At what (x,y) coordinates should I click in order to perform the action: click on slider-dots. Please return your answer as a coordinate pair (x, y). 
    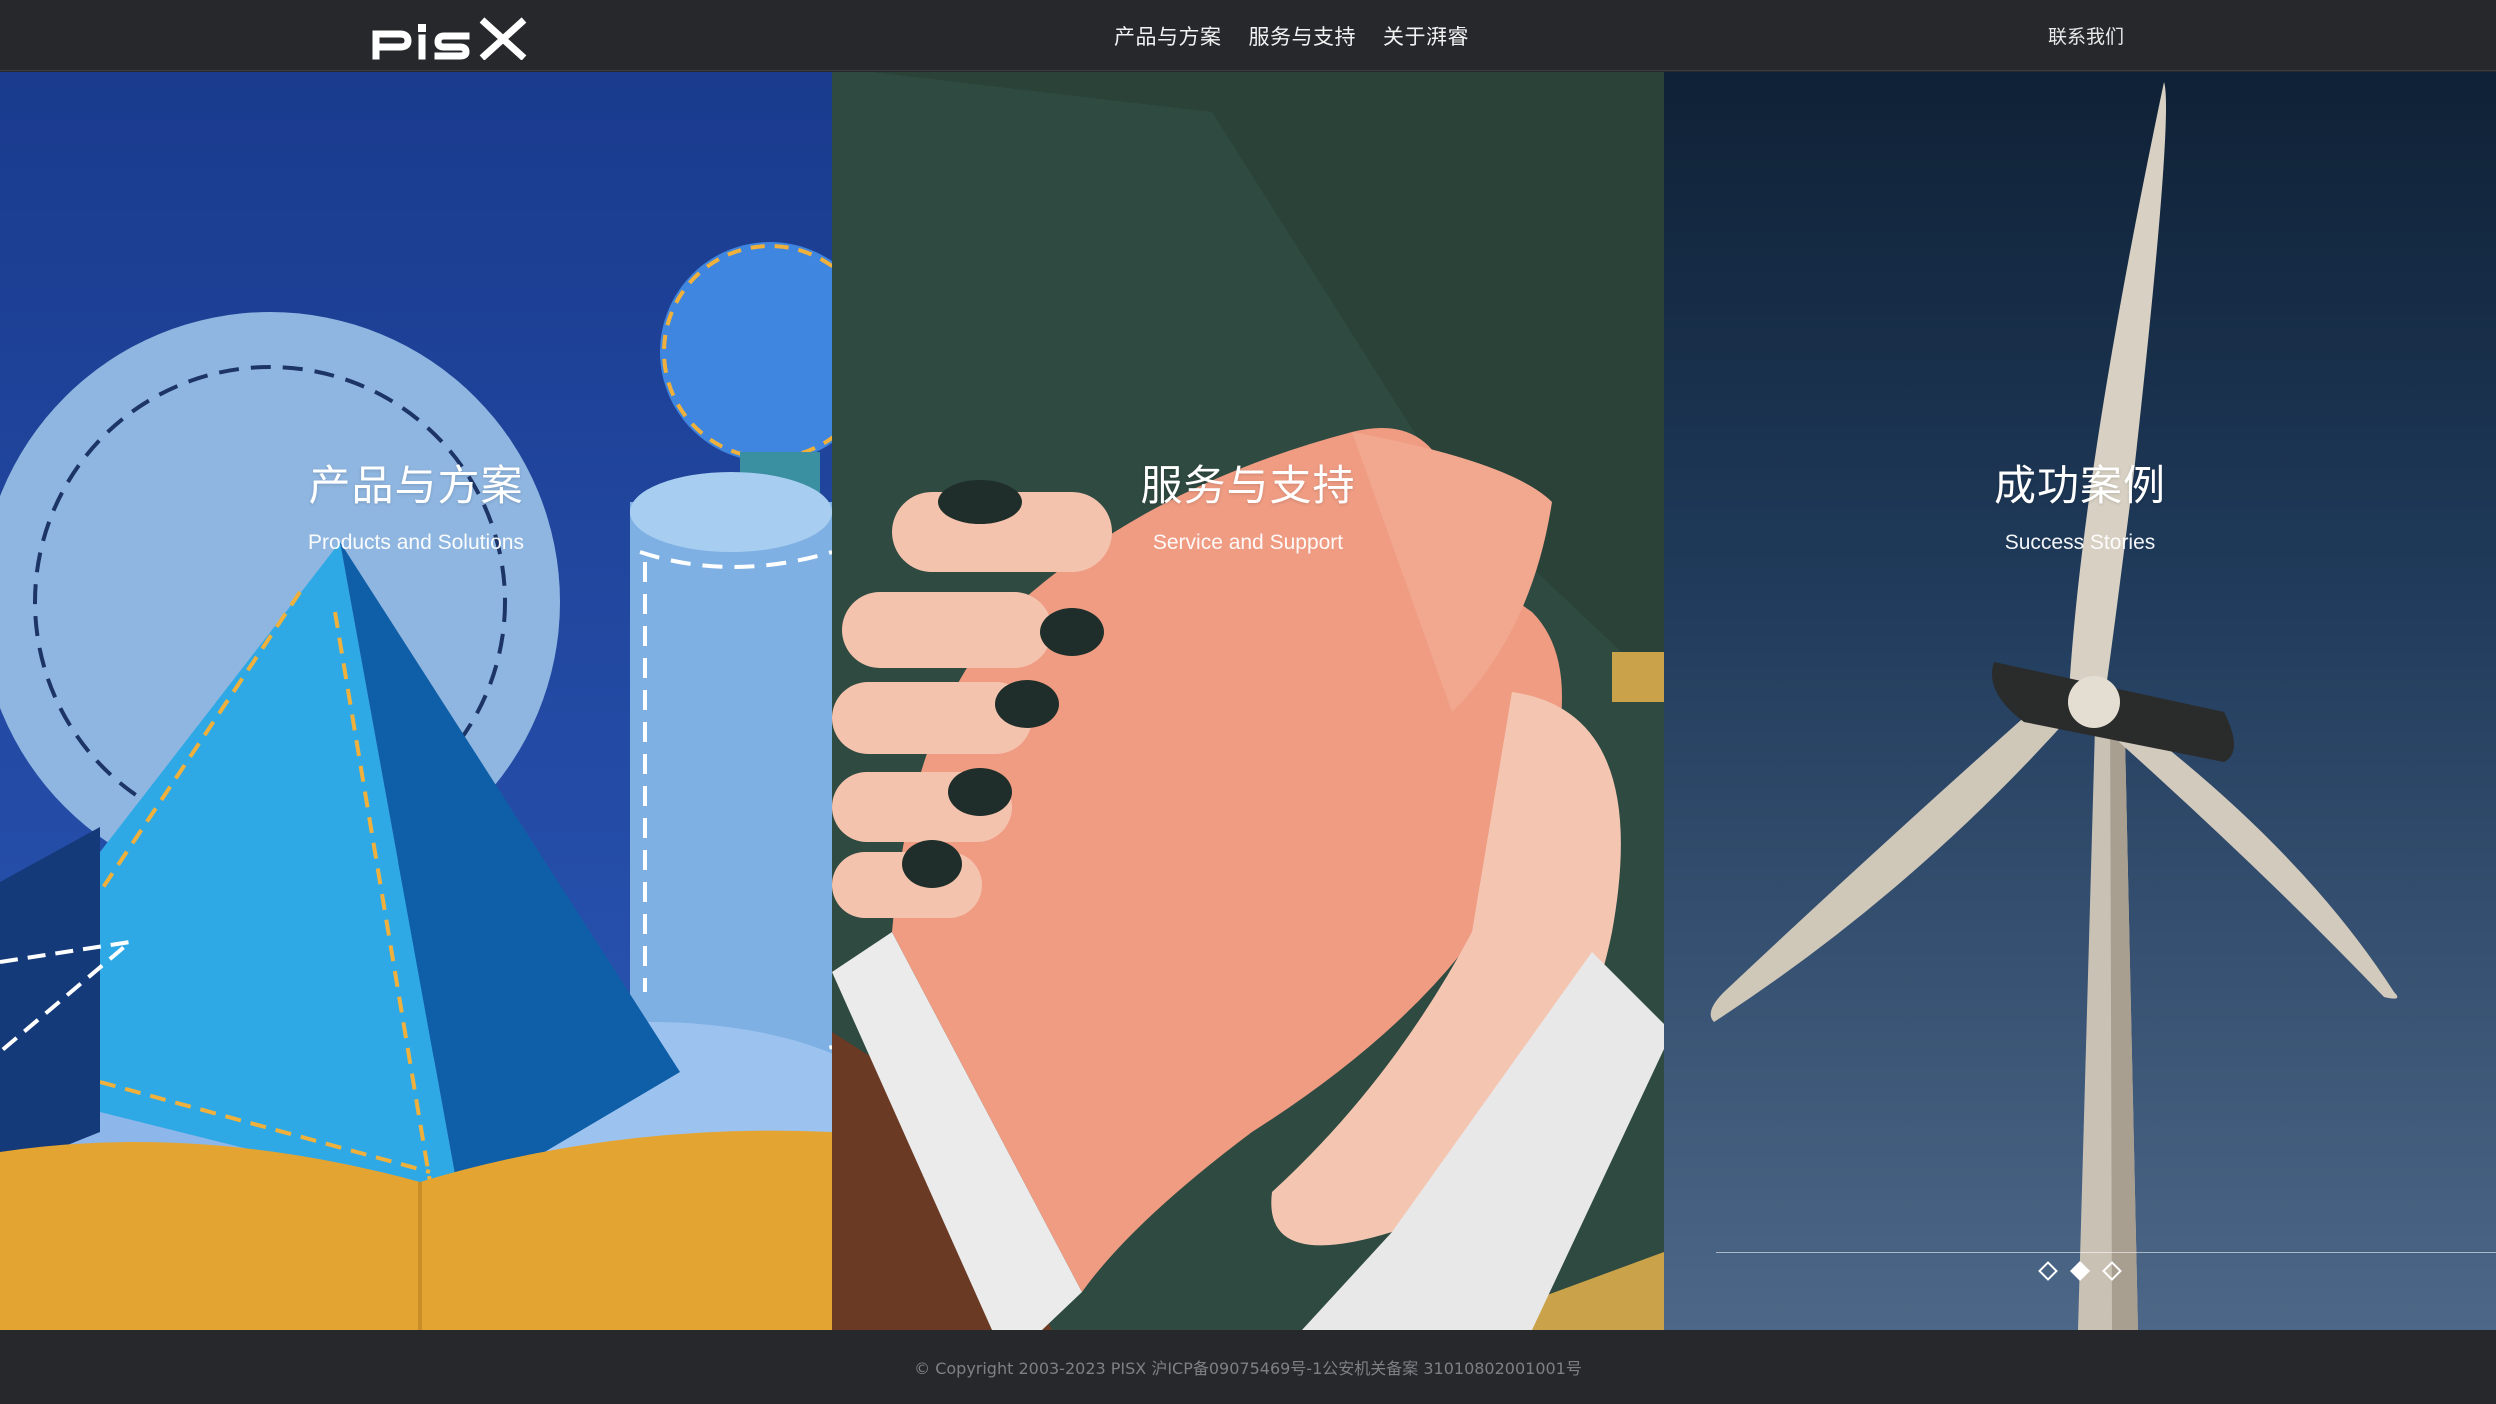
    Looking at the image, I should click on (2080, 1271).